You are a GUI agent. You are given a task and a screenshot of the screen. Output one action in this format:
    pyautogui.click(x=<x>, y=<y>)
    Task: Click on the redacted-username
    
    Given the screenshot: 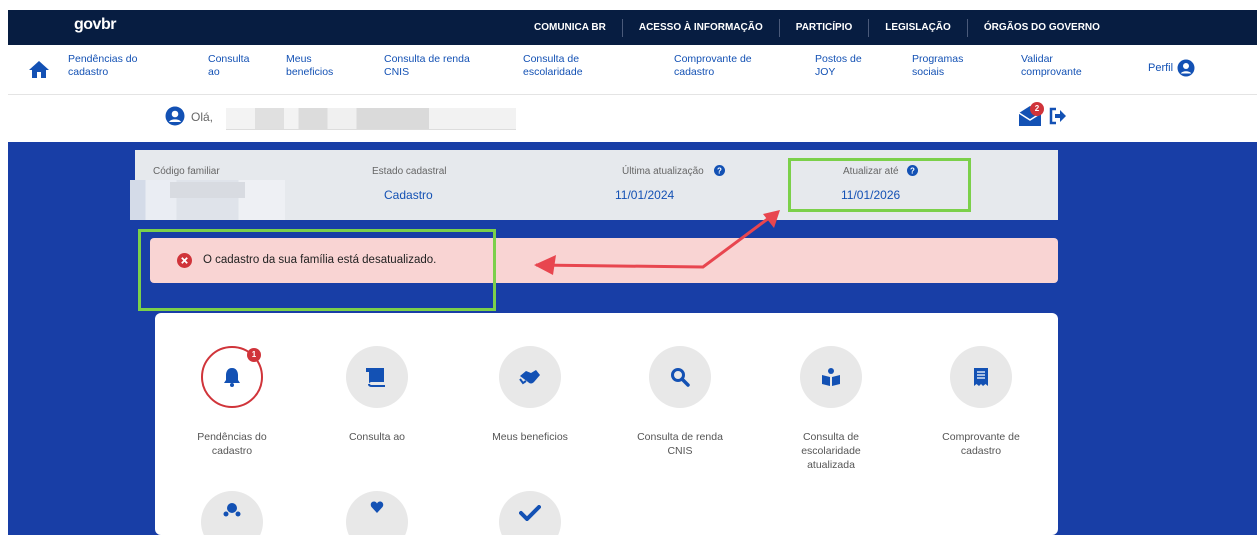 What is the action you would take?
    pyautogui.click(x=371, y=119)
    